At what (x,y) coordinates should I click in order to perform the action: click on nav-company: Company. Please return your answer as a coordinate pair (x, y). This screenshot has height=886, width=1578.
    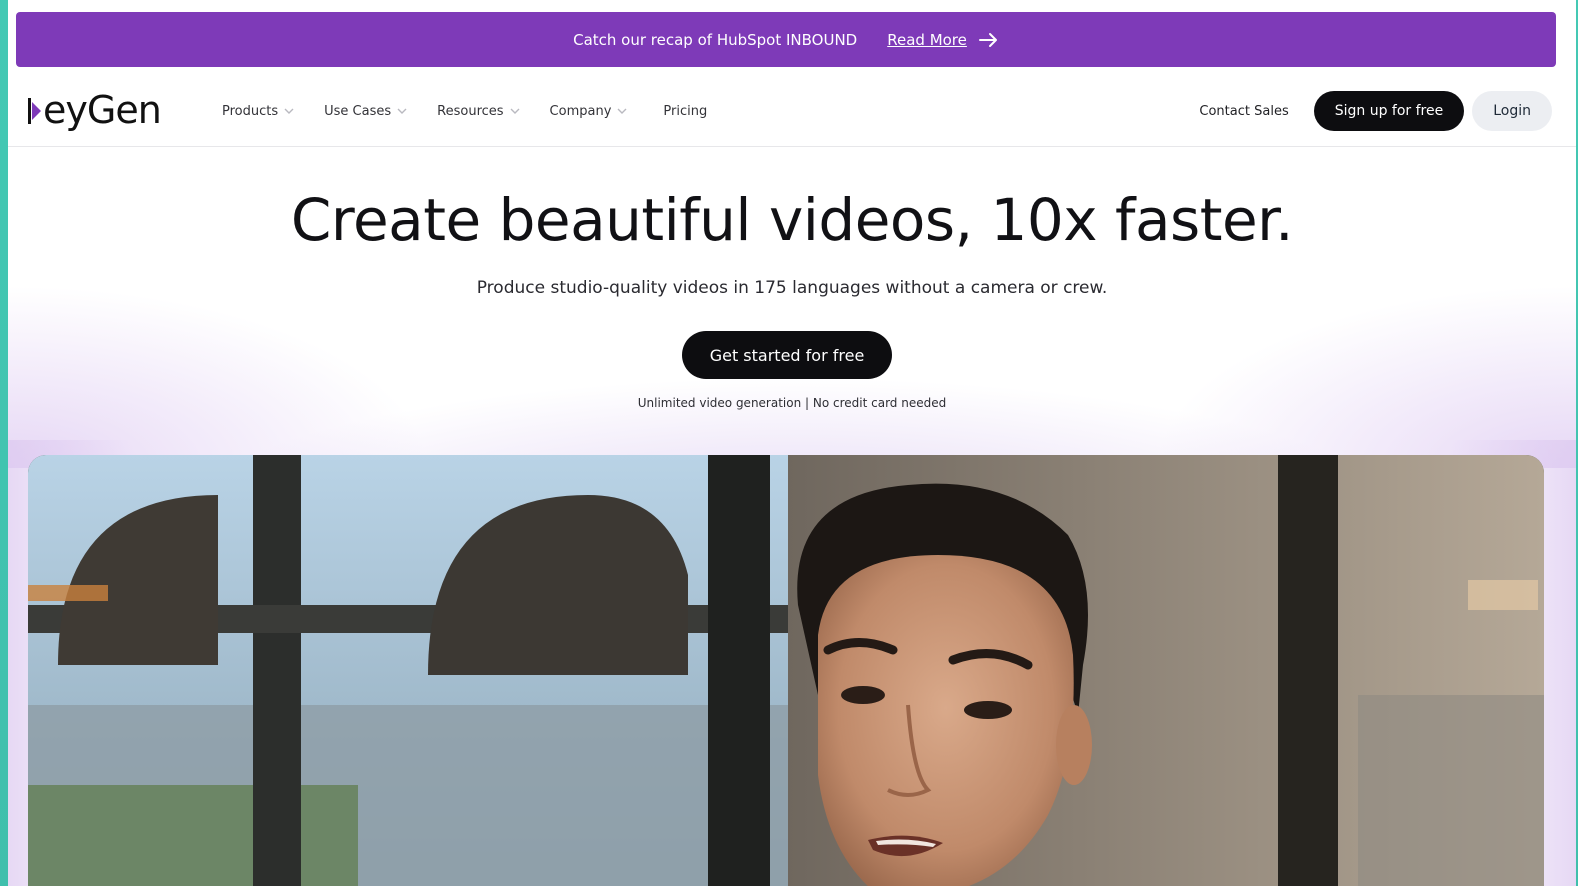
    Looking at the image, I should click on (589, 111).